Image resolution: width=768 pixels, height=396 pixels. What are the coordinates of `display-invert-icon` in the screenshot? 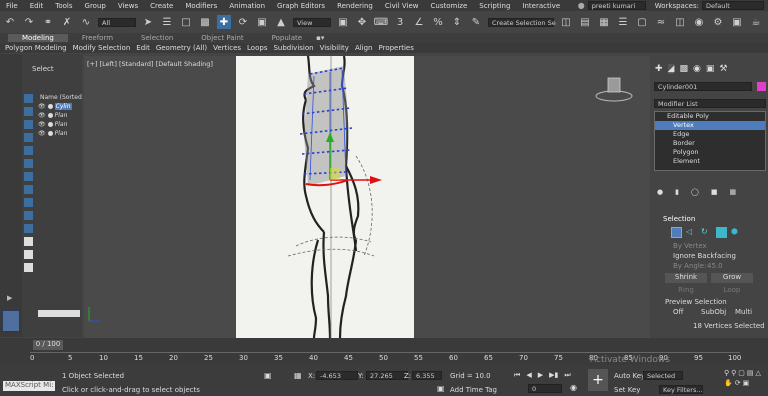 It's located at (28, 267).